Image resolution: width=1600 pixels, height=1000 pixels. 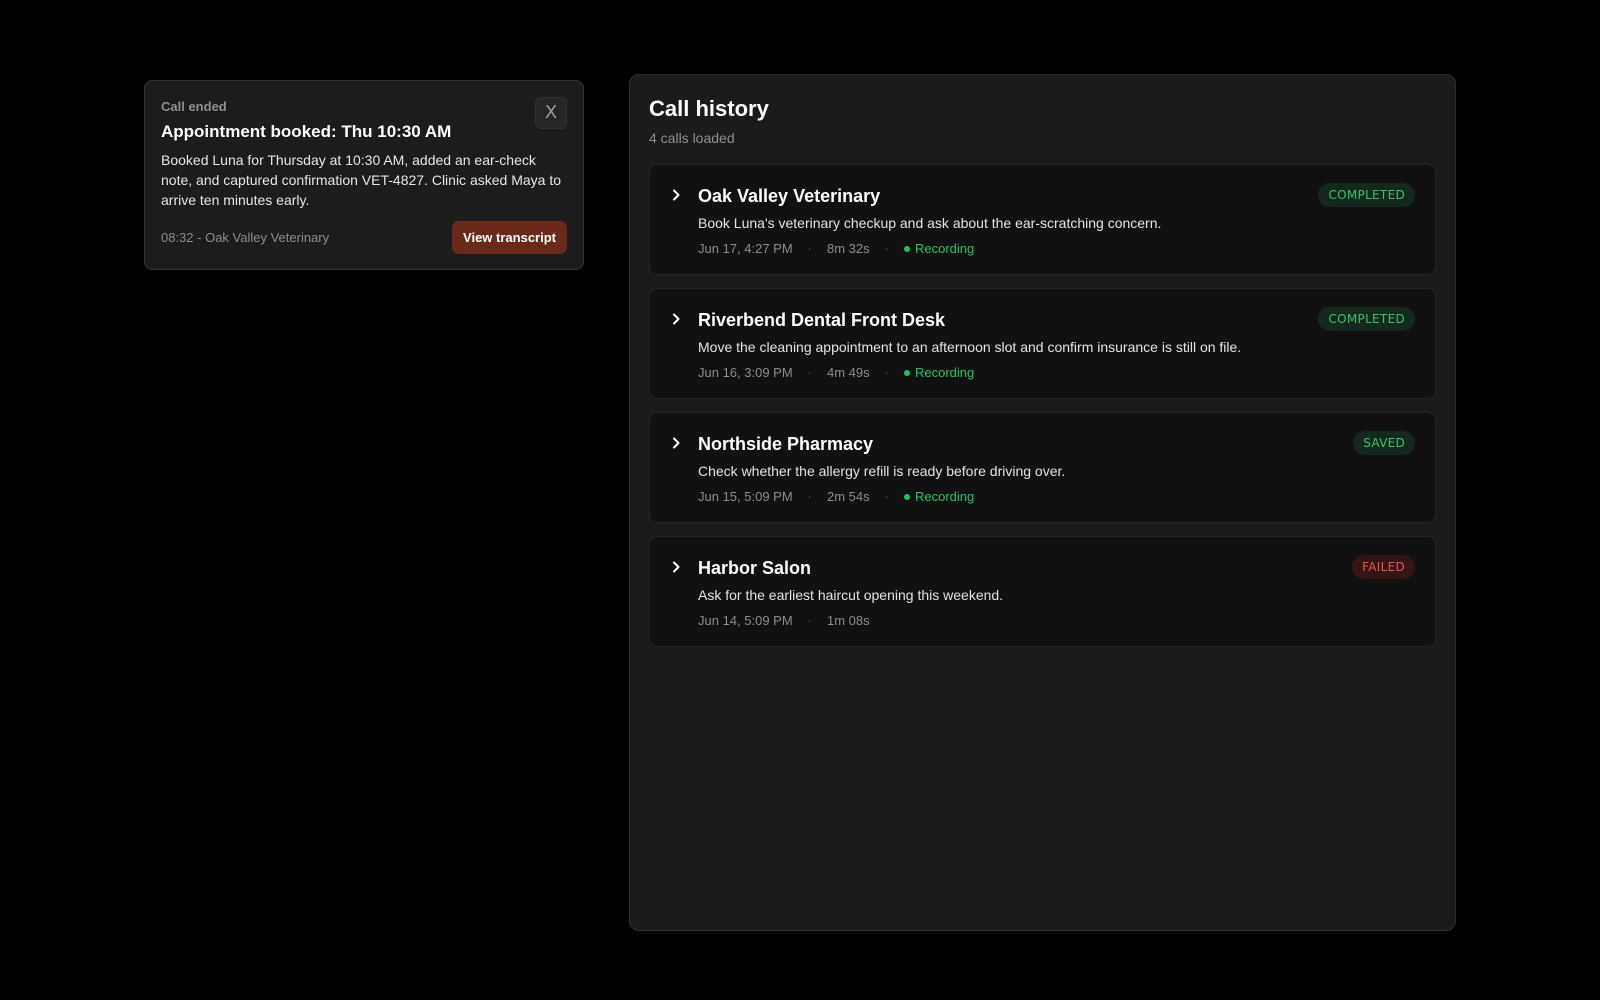 What do you see at coordinates (848, 248) in the screenshot?
I see `call-duration: 8m 32s` at bounding box center [848, 248].